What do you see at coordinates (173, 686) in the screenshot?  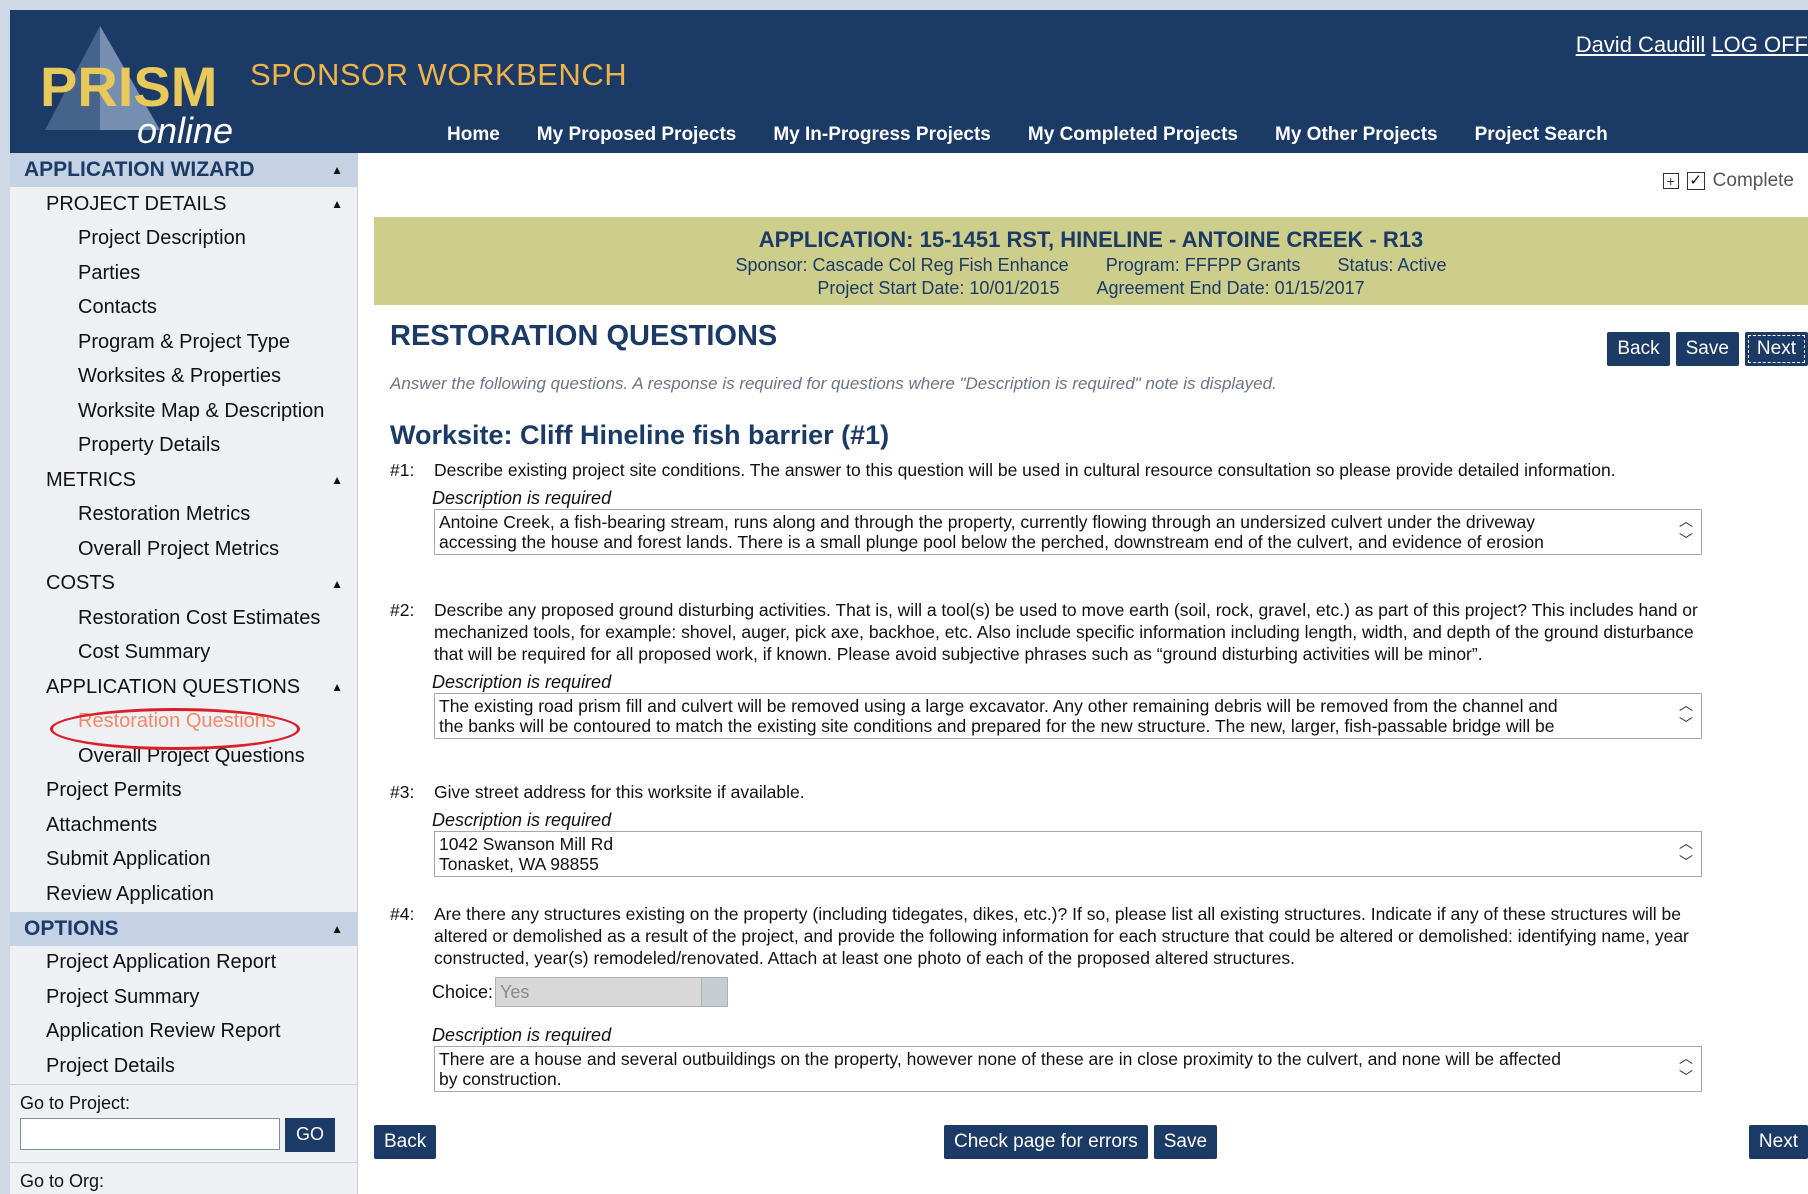 I see `sidebar-section-label: APPLICATION QUESTIONS` at bounding box center [173, 686].